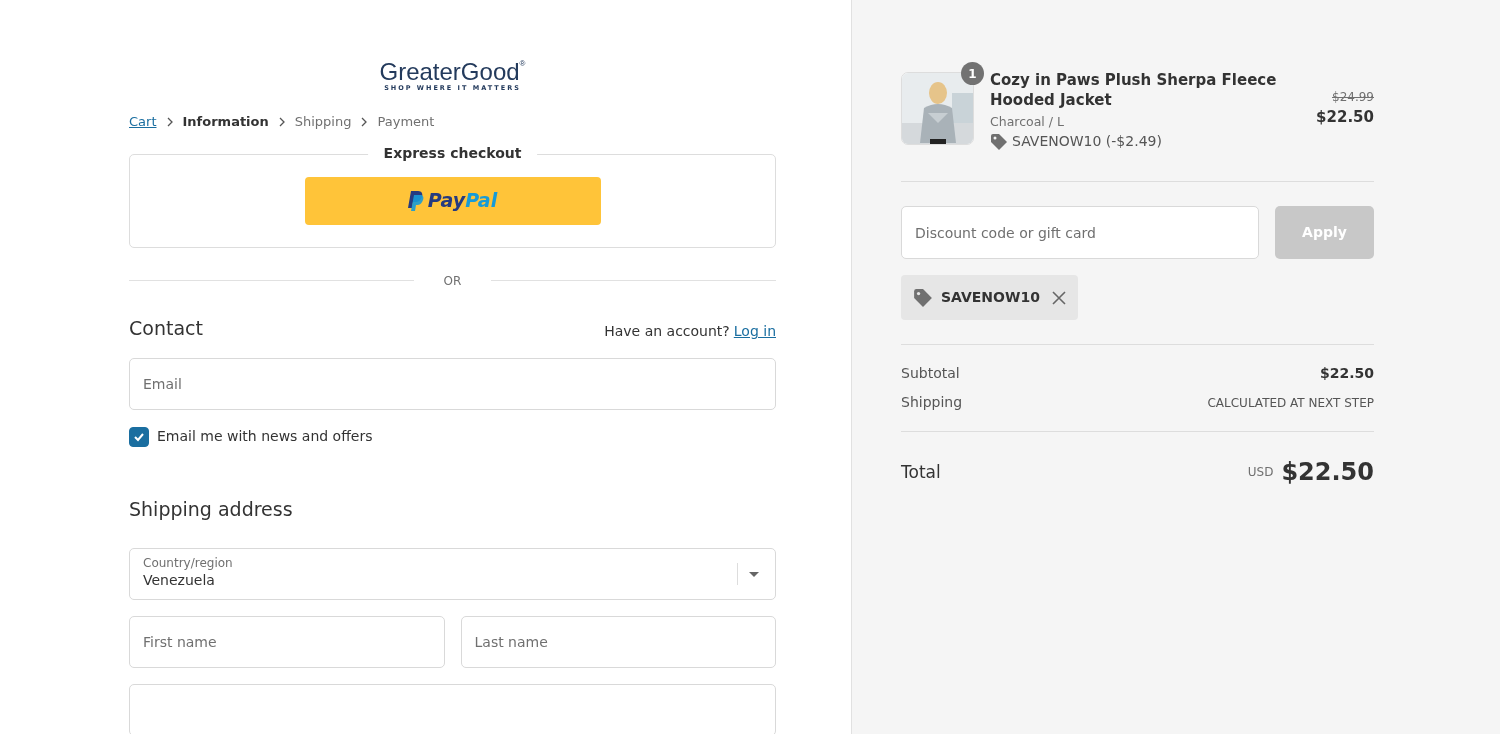 The width and height of the screenshot is (1500, 734). What do you see at coordinates (179, 581) in the screenshot?
I see `field-value: Venezuela` at bounding box center [179, 581].